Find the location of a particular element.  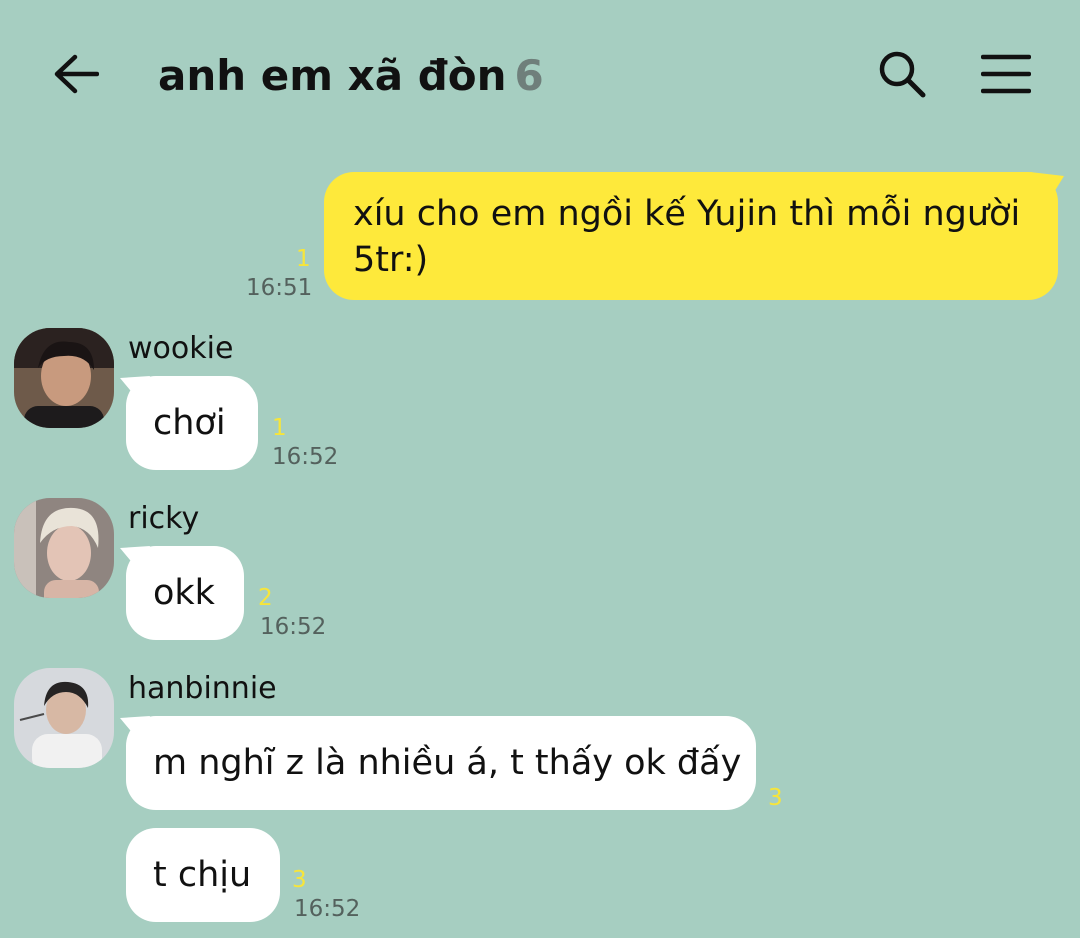

message-bubble: chơi is located at coordinates (192, 423).